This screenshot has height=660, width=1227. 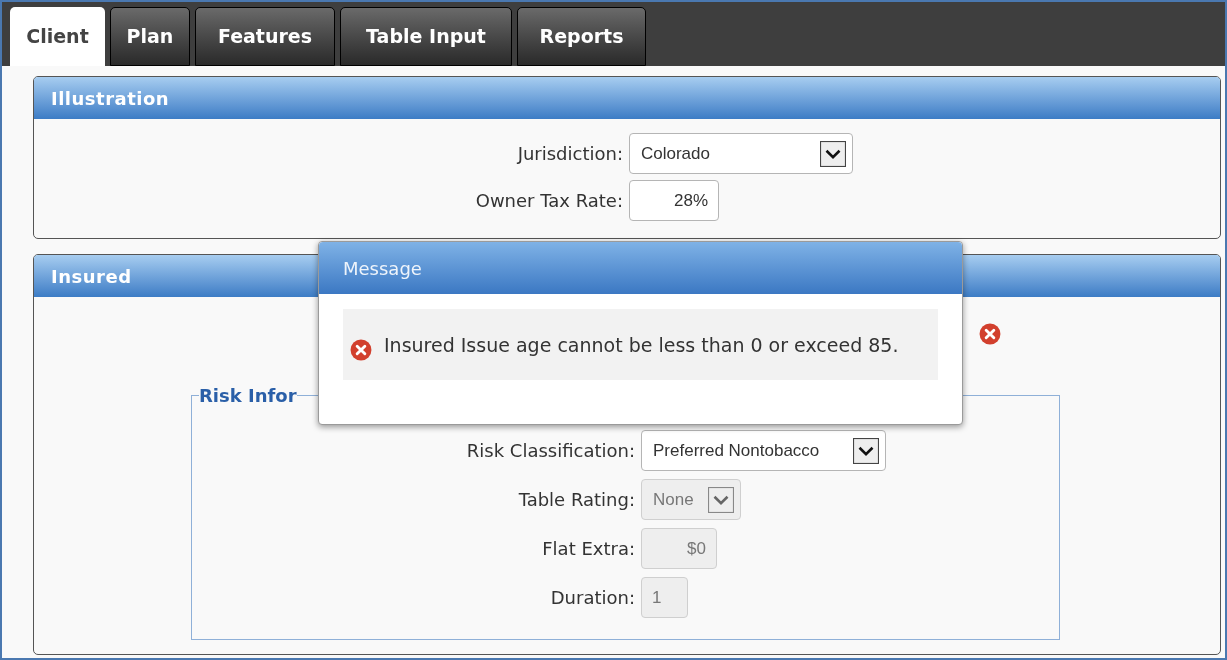 What do you see at coordinates (361, 349) in the screenshot?
I see `error-icon` at bounding box center [361, 349].